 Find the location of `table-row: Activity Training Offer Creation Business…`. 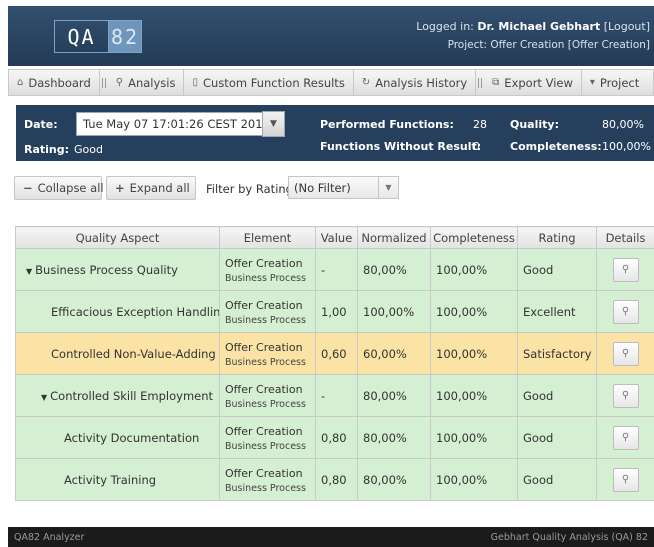

table-row: Activity Training Offer Creation Business… is located at coordinates (334, 479).